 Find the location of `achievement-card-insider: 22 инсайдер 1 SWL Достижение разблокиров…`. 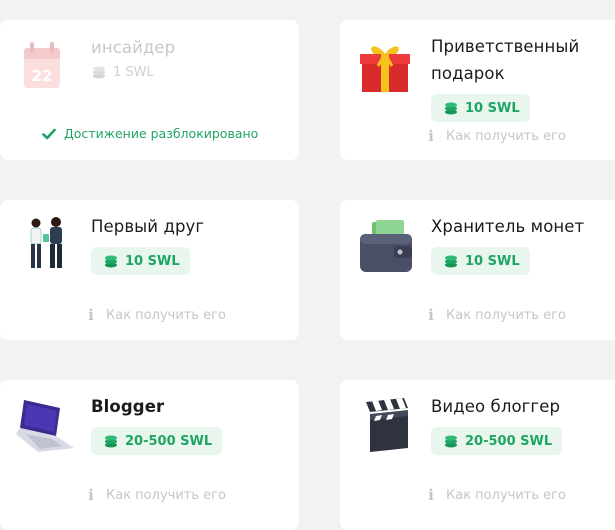

achievement-card-insider: 22 инсайдер 1 SWL Достижение разблокиров… is located at coordinates (149, 90).